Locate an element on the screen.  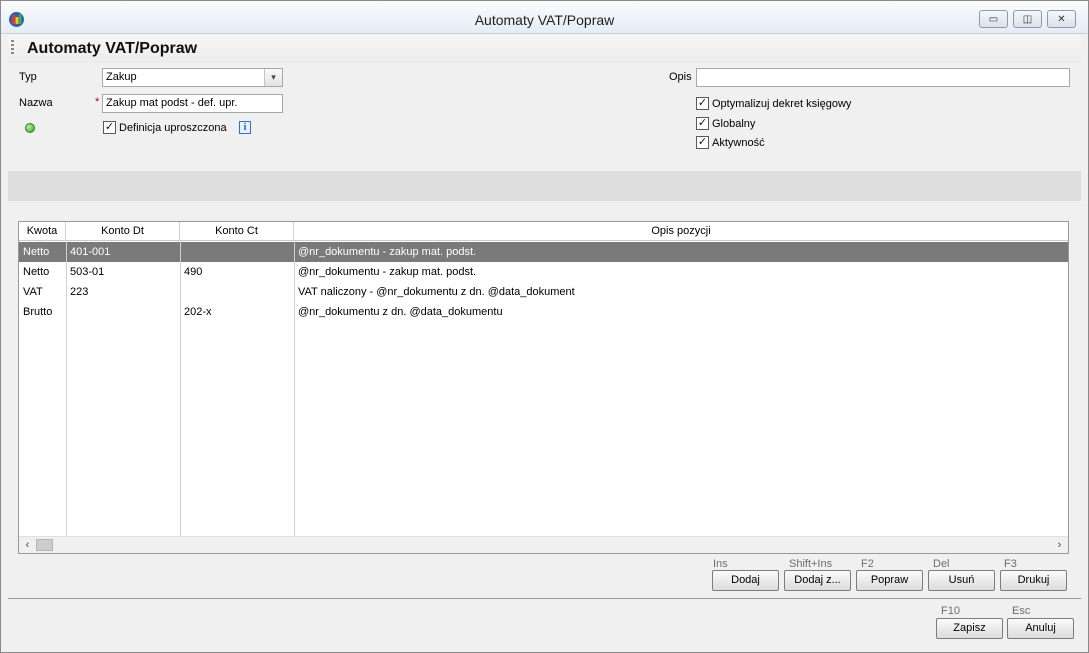
cell-konto-ct: 490 is located at coordinates (193, 272).